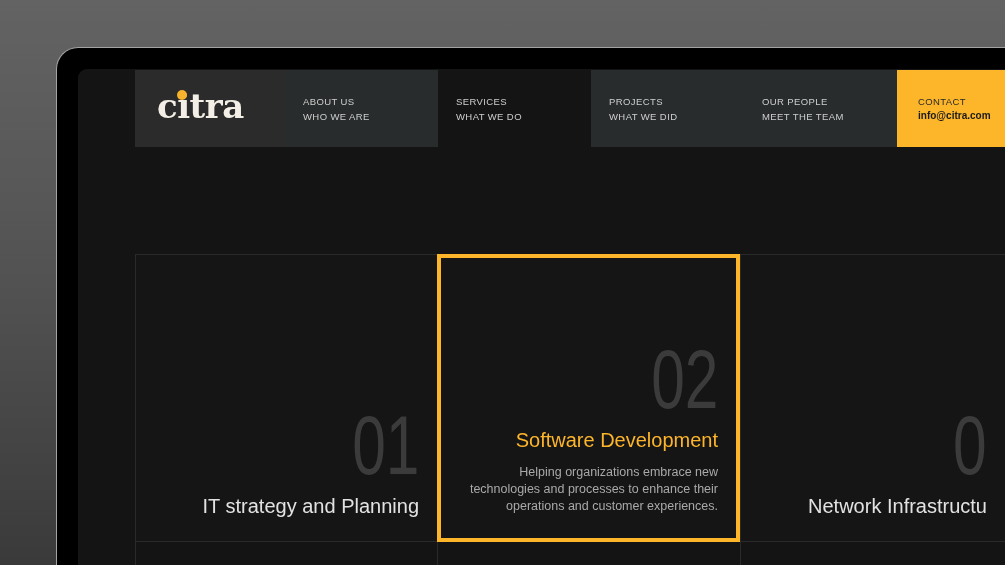 The width and height of the screenshot is (1005, 565). Describe the element at coordinates (593, 489) in the screenshot. I see `card-description: Helping organizations embrace new technologies and processes to enhance their operations and customer experiences.` at that location.